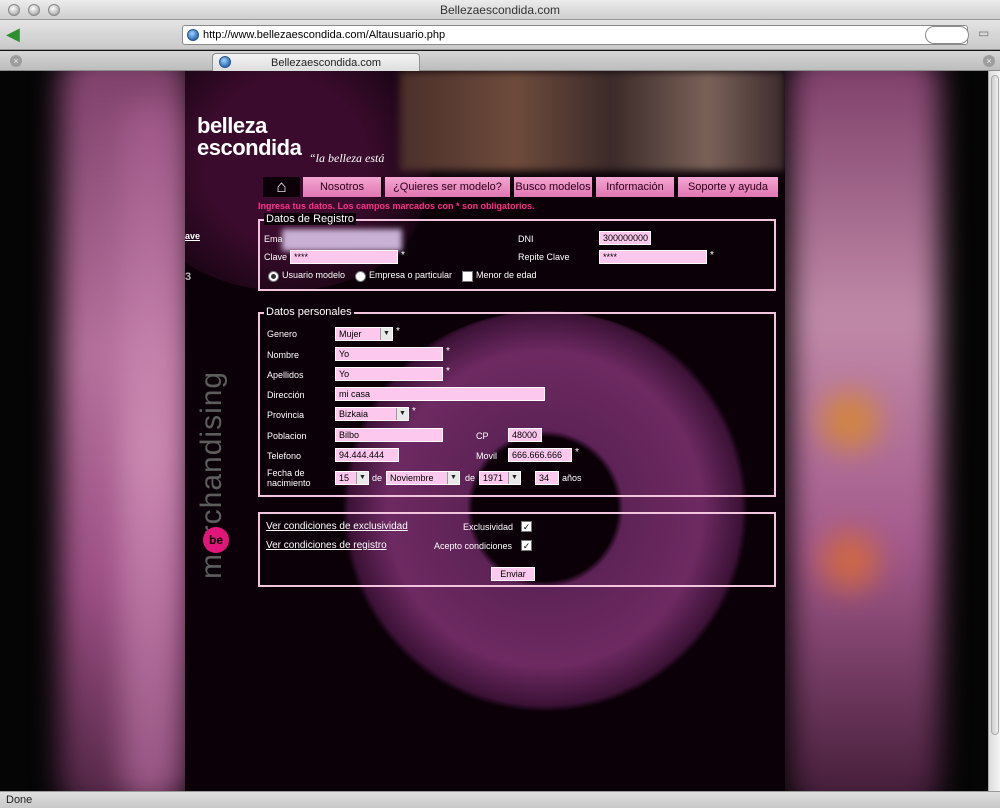 Image resolution: width=1000 pixels, height=808 pixels. Describe the element at coordinates (850, 561) in the screenshot. I see `blurred-right-item` at that location.